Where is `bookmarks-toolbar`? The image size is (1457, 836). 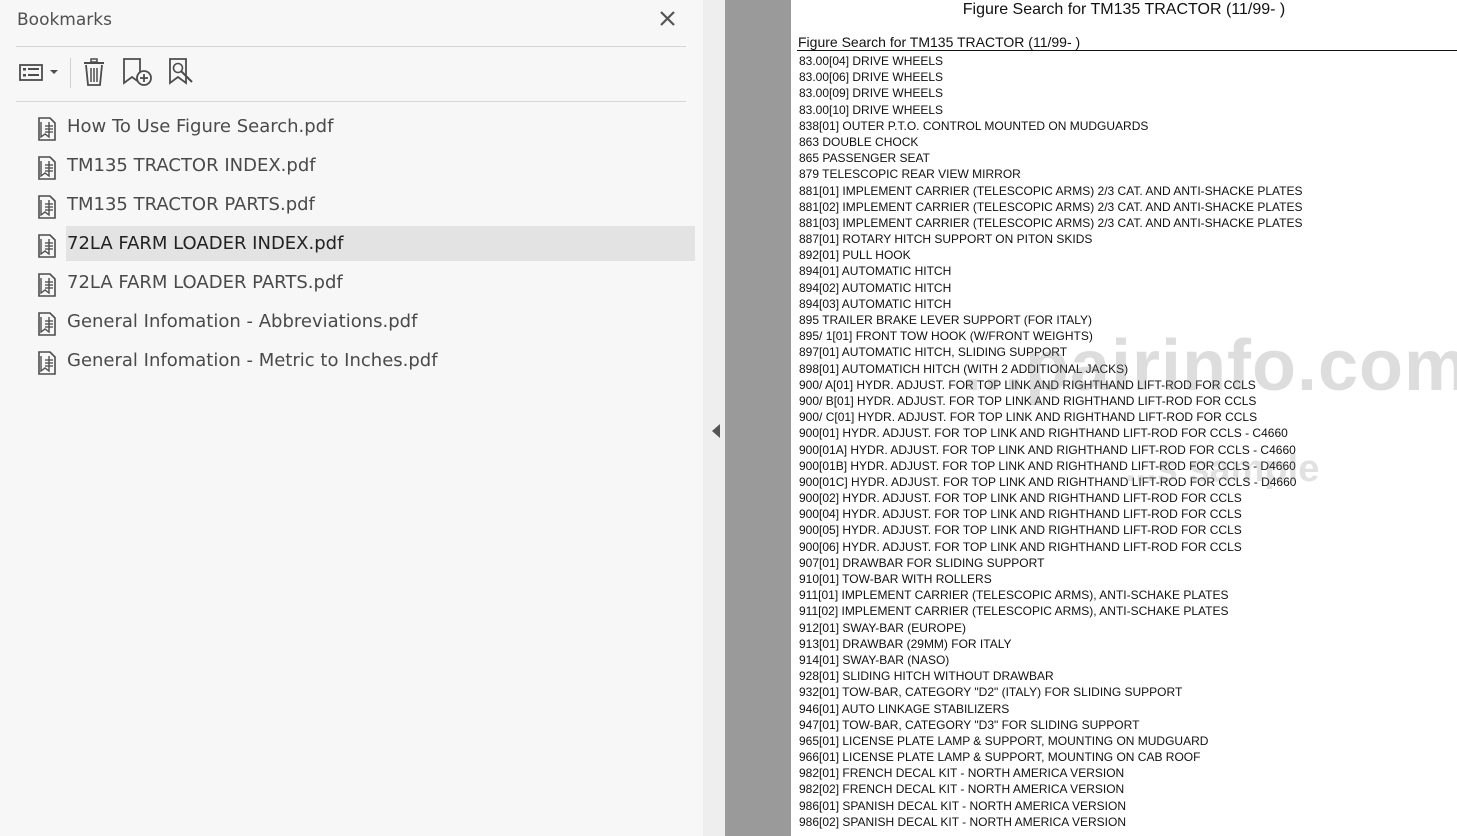
bookmarks-toolbar is located at coordinates (356, 73).